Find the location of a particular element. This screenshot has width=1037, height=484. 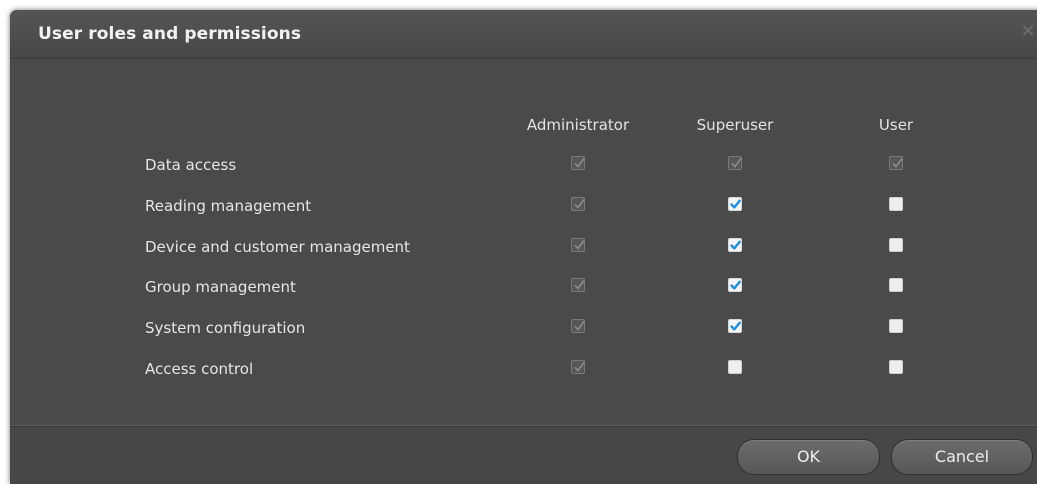

checkbox-device-and-customer-management-superuser is located at coordinates (735, 245).